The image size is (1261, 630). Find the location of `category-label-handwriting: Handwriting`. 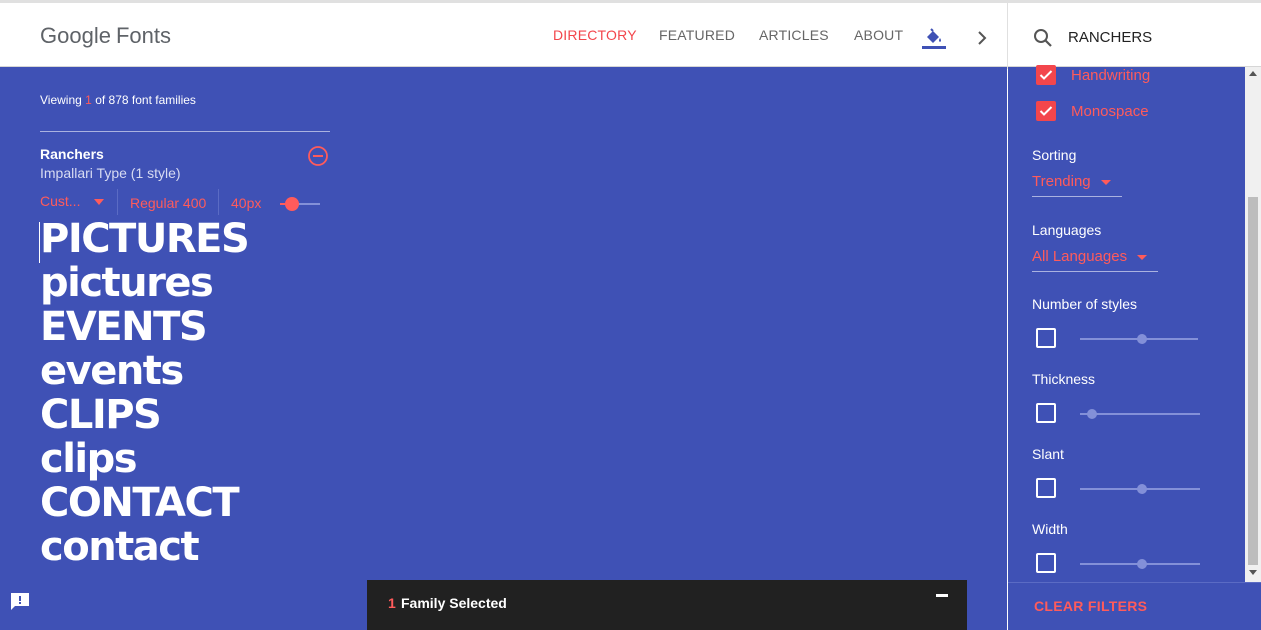

category-label-handwriting: Handwriting is located at coordinates (1110, 75).